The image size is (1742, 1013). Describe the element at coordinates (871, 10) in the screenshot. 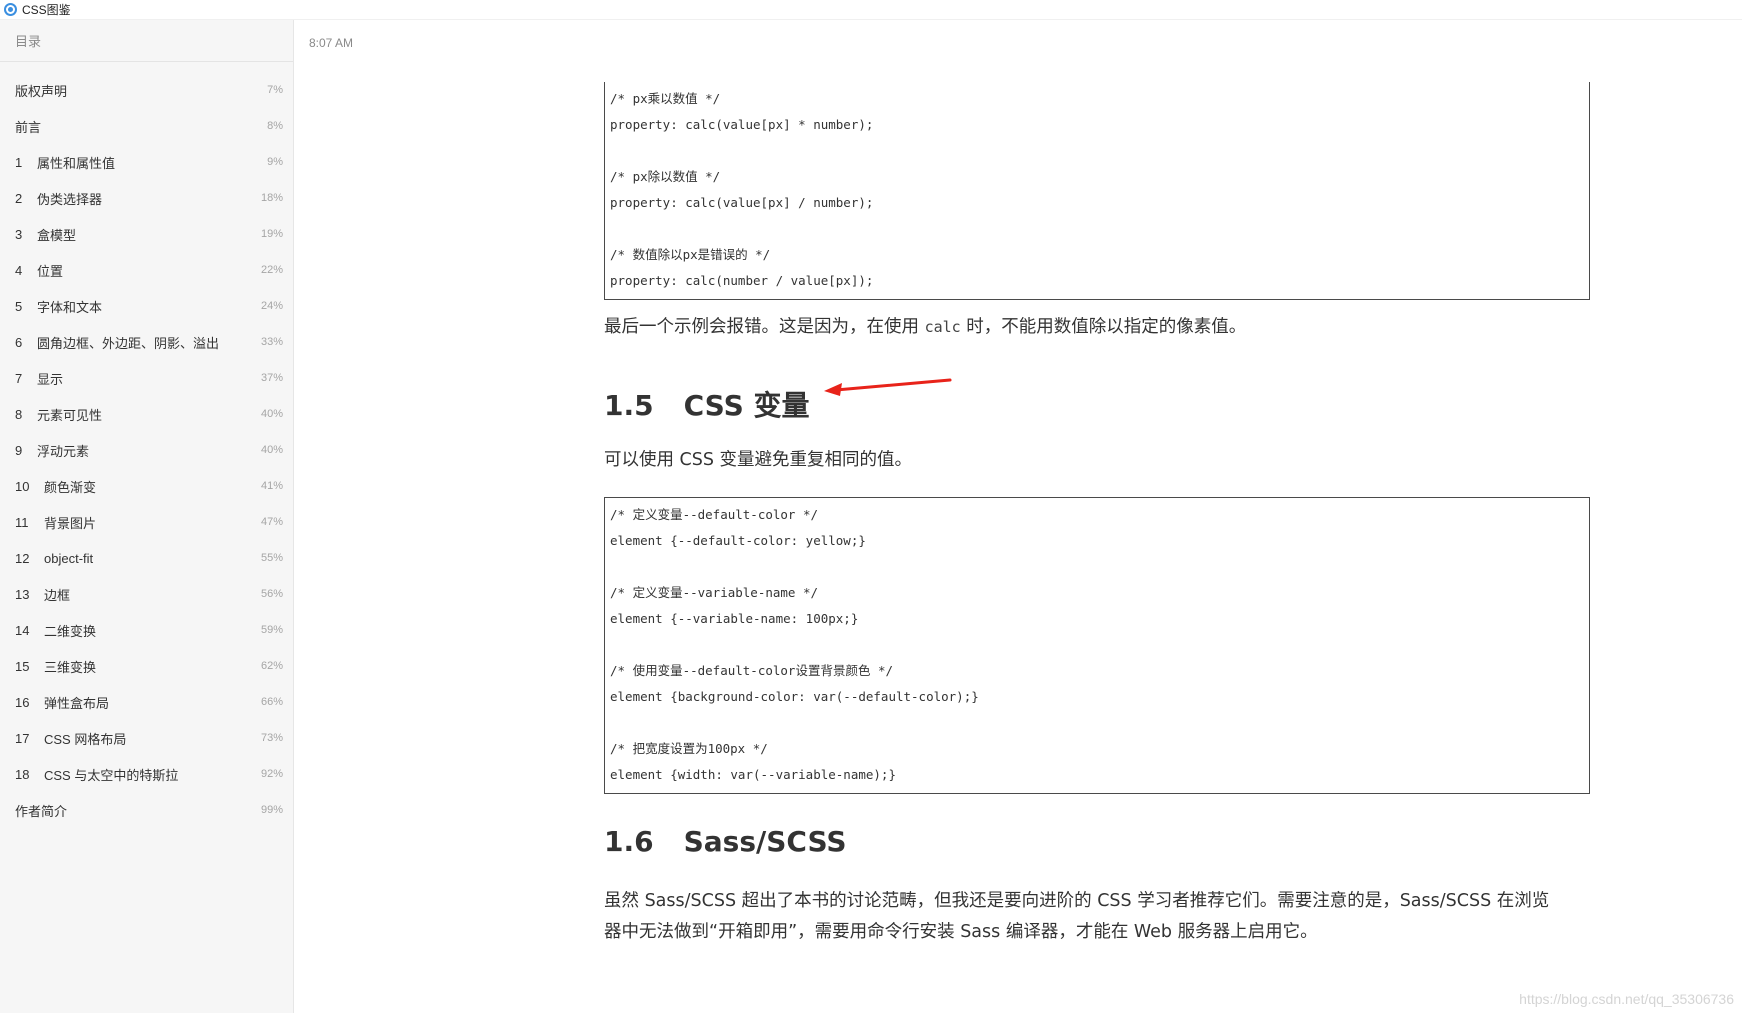

I see `title-bar: CSS图鉴` at that location.